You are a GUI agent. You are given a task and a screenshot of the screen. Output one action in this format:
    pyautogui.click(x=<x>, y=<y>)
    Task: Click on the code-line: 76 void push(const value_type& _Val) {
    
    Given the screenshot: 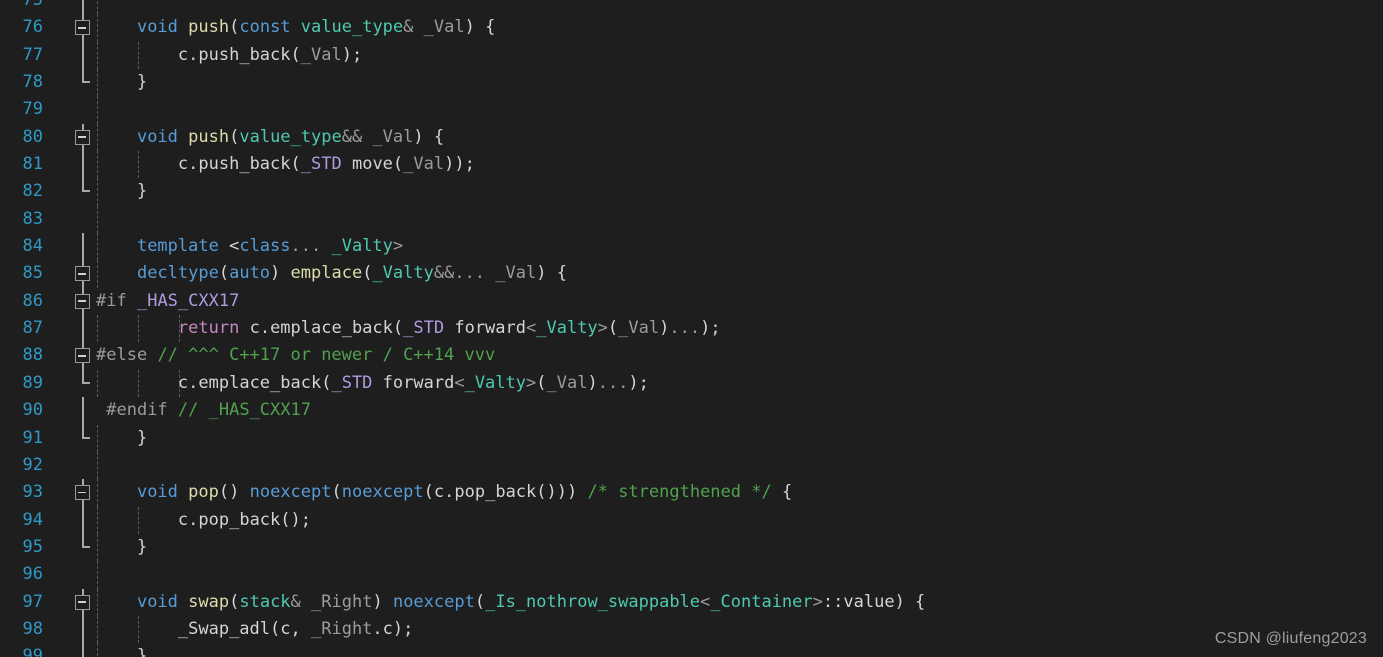 What is the action you would take?
    pyautogui.click(x=691, y=28)
    